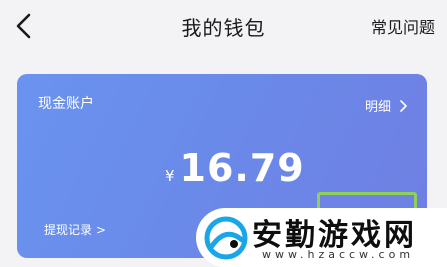 This screenshot has width=447, height=267. What do you see at coordinates (170, 176) in the screenshot?
I see `currency-symbol: ¥` at bounding box center [170, 176].